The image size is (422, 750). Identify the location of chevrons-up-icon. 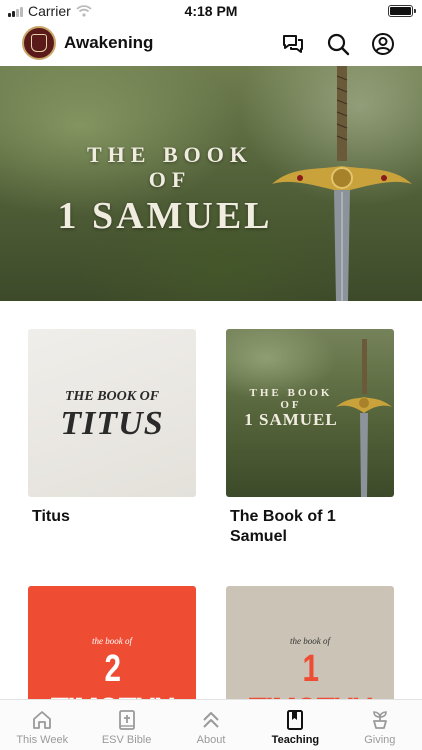
(211, 720).